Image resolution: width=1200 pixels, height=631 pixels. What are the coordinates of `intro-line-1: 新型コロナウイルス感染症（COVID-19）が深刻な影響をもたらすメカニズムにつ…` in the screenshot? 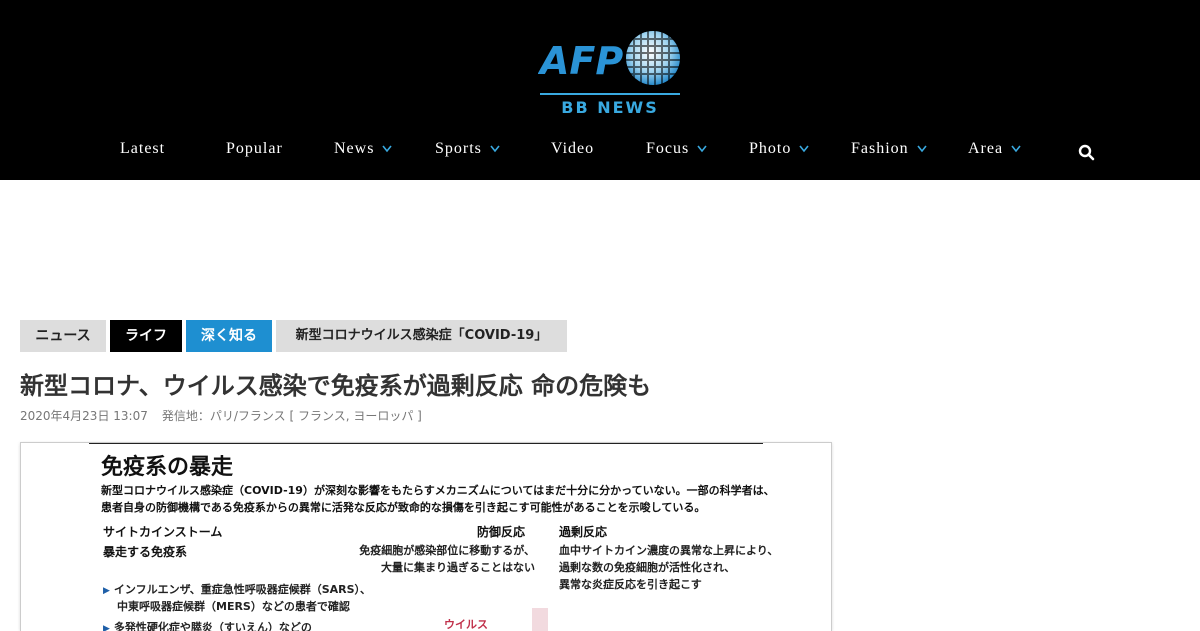 It's located at (438, 490).